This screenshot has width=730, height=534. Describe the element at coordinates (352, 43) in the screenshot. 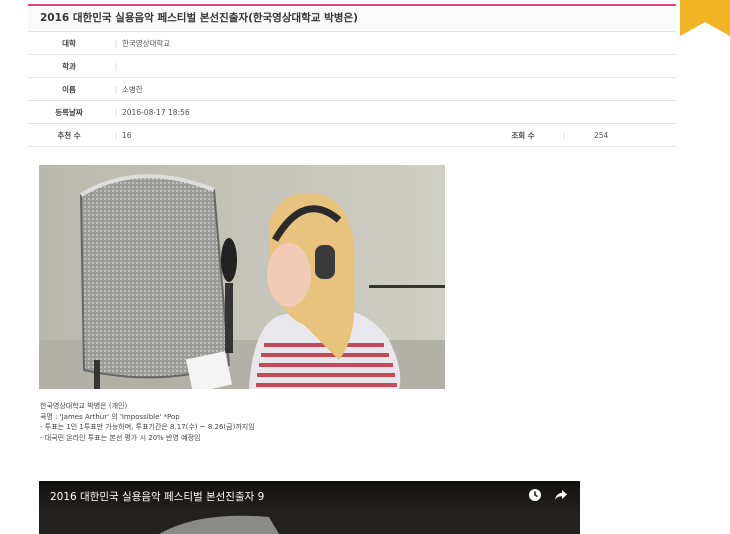

I see `info-row-university: 대학 | 한국영상대학교` at that location.